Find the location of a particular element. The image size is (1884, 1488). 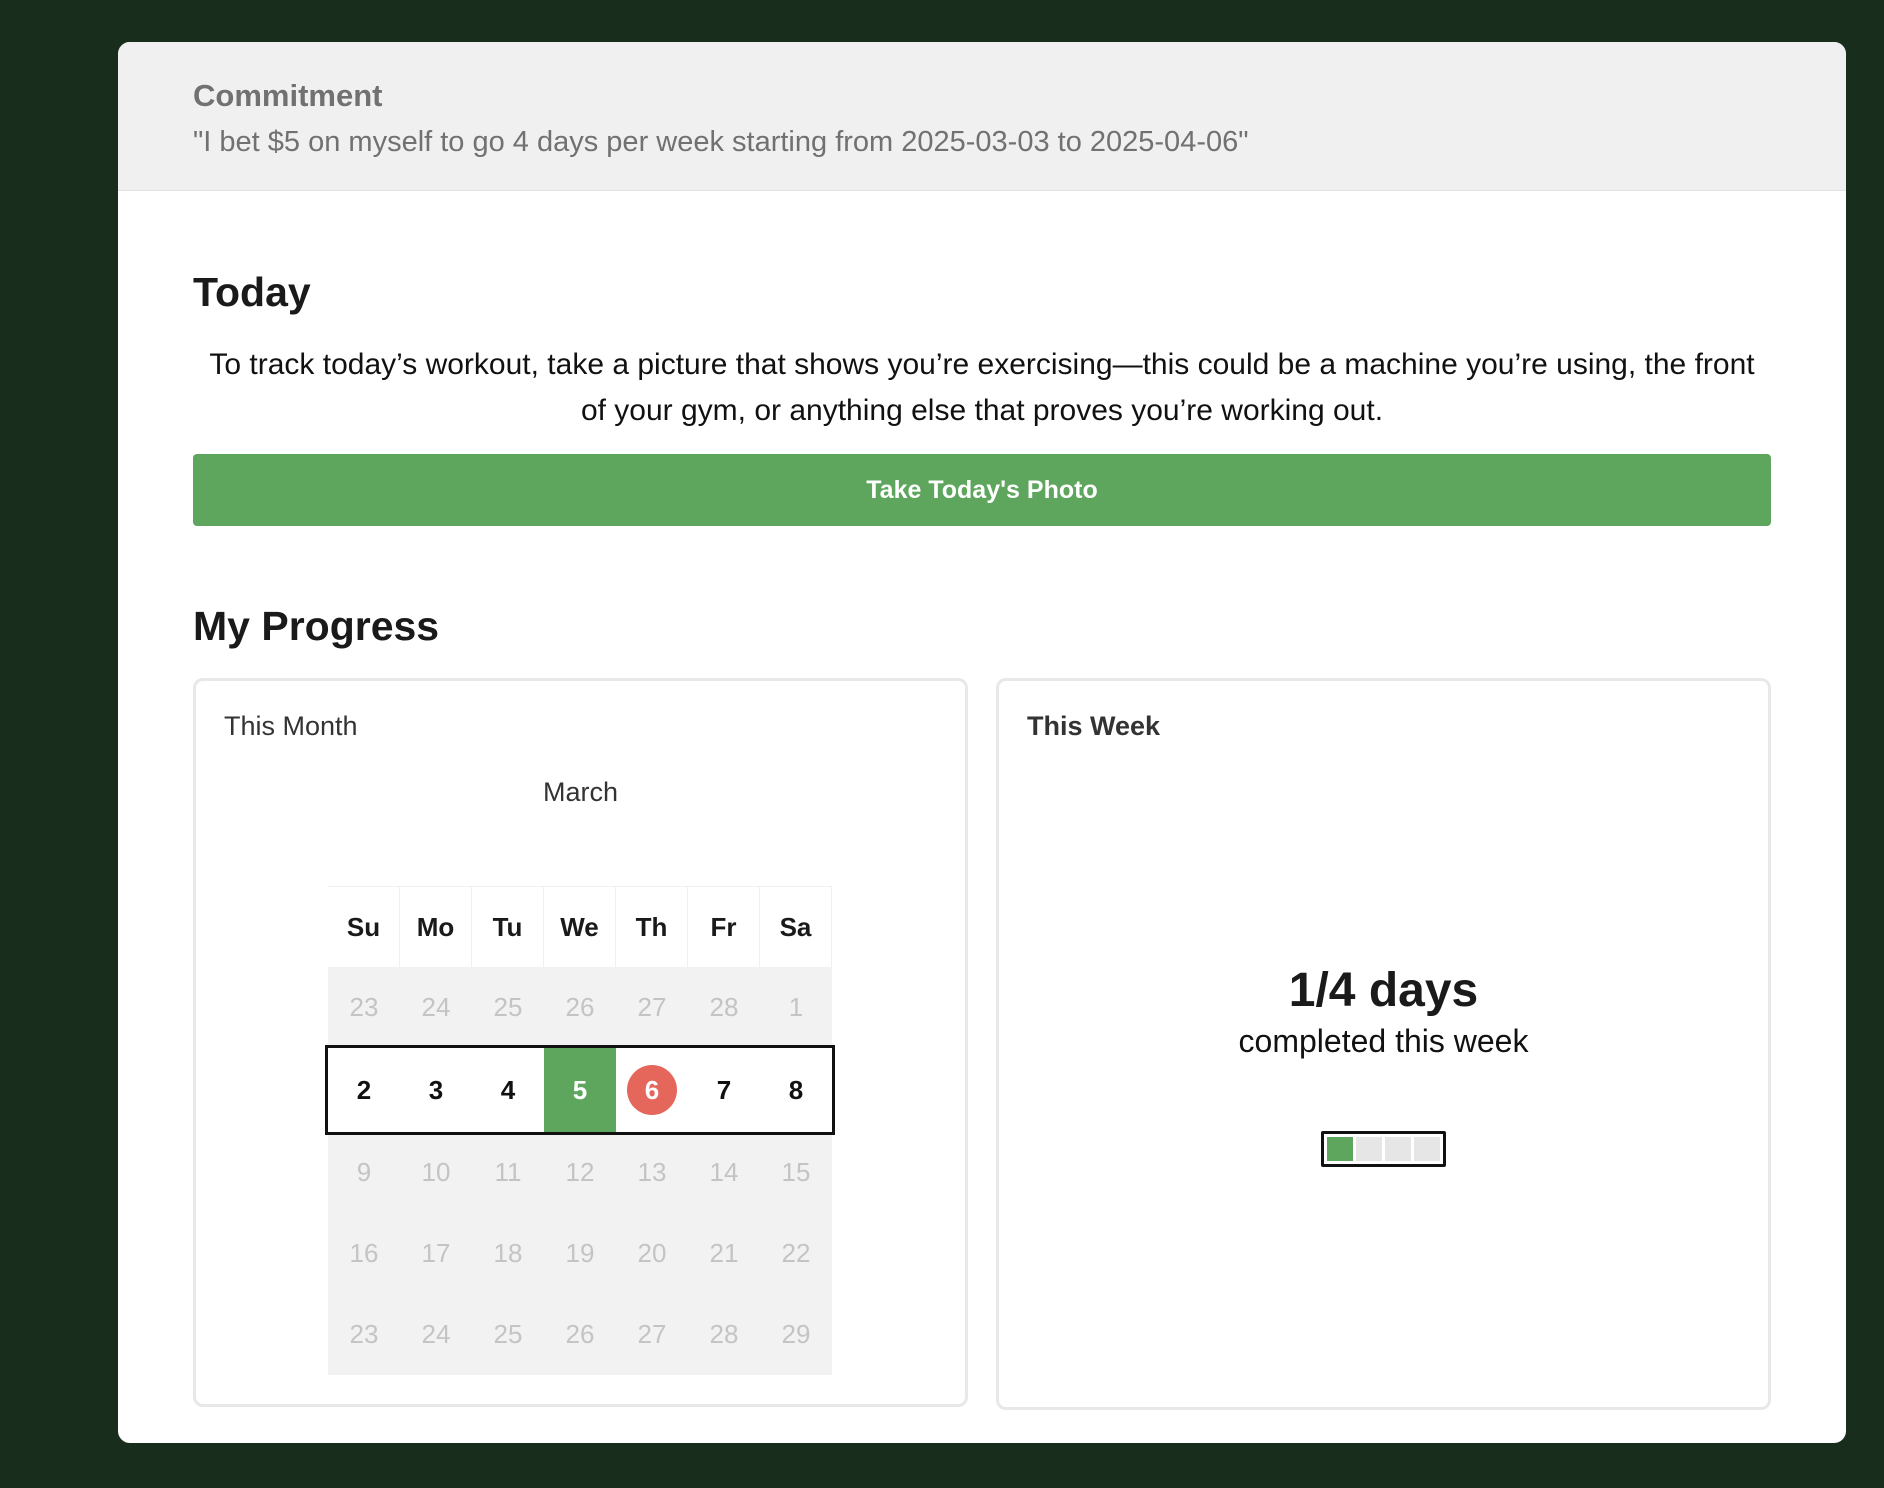

calendar-month-name: March is located at coordinates (580, 792).